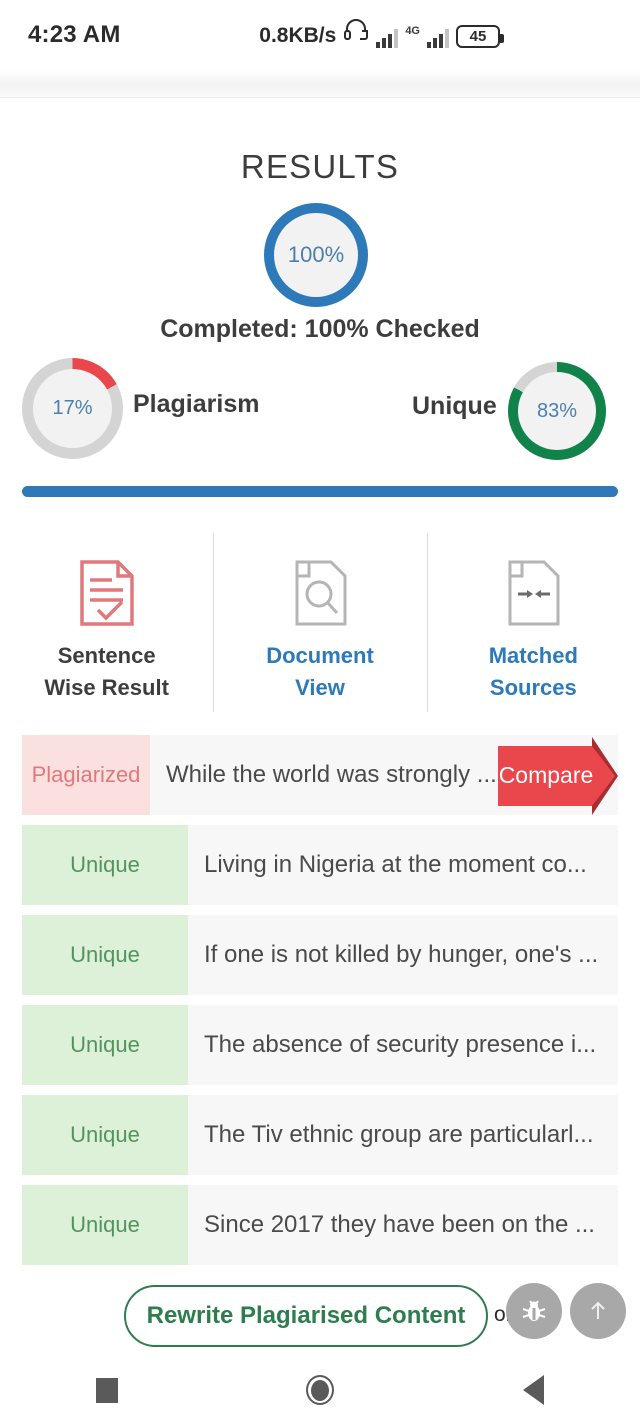 The image size is (640, 1422). I want to click on tab-matched-sources: Matched Sources, so click(533, 622).